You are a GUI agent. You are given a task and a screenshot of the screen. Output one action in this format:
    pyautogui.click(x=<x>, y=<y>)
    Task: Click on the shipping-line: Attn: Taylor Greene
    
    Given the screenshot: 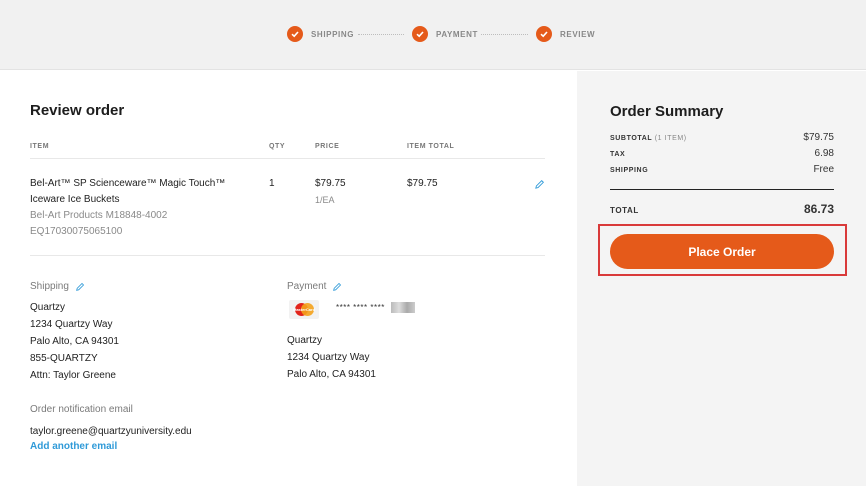 What is the action you would take?
    pyautogui.click(x=73, y=375)
    